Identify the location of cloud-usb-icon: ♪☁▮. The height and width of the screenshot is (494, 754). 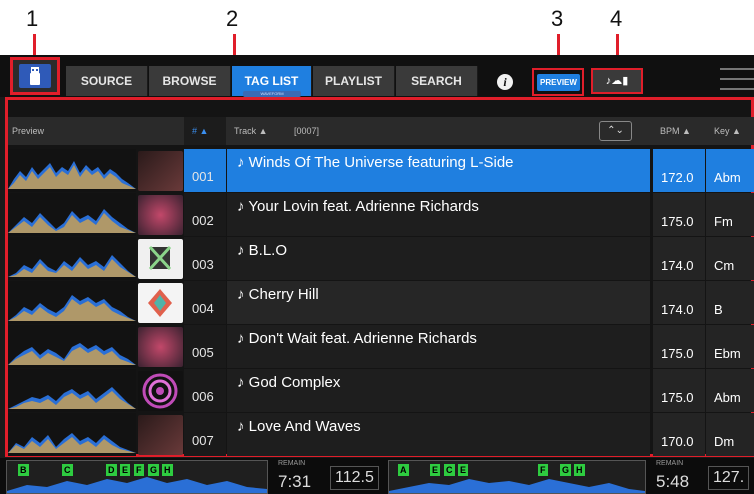
(617, 81).